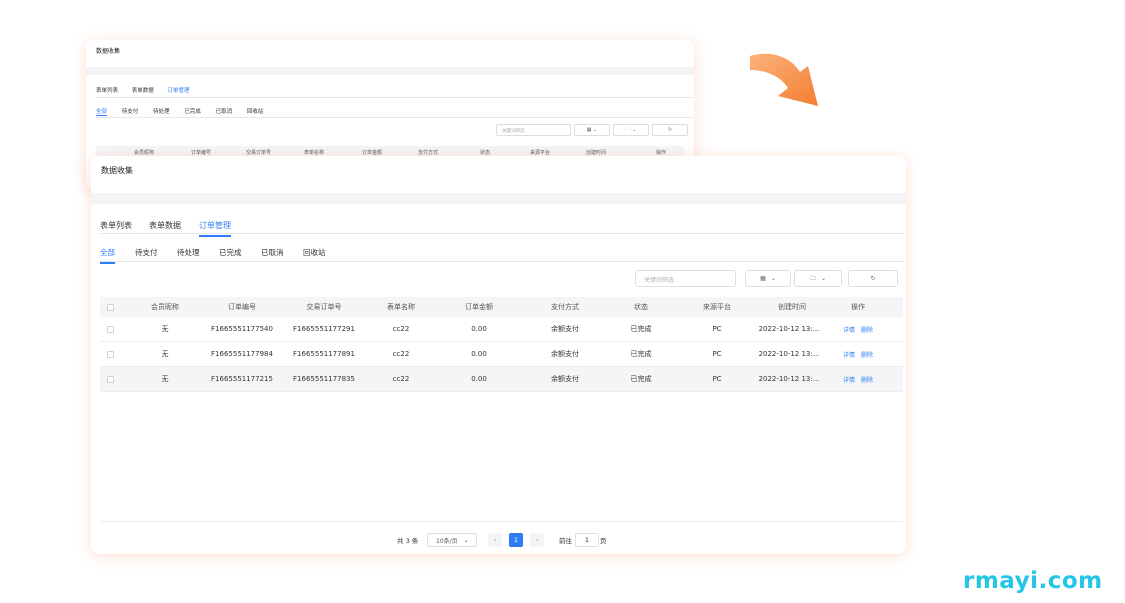  Describe the element at coordinates (324, 329) in the screenshot. I see `cell-trade-no: F1665551177291` at that location.